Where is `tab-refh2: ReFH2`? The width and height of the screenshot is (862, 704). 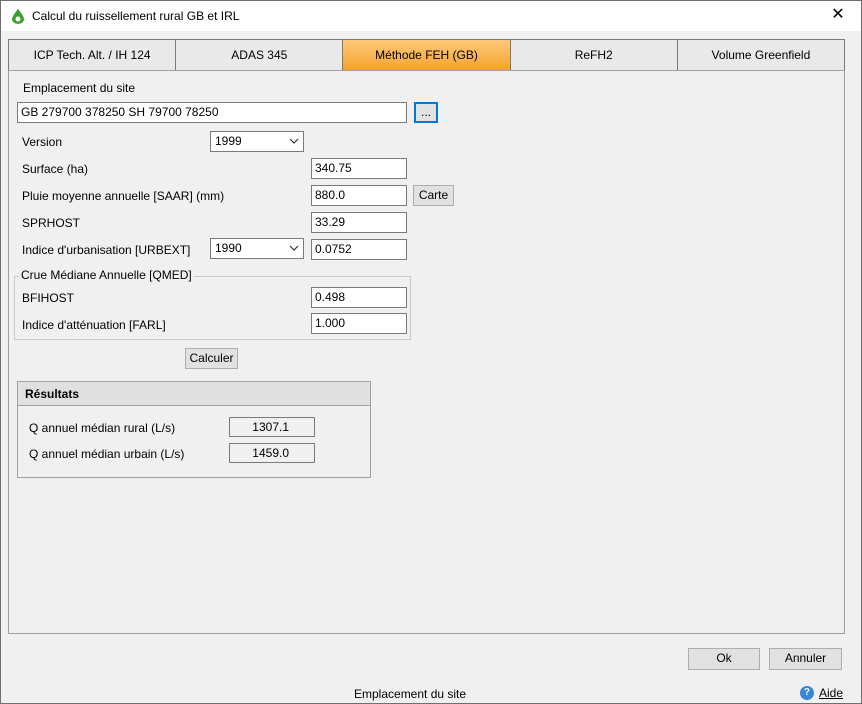
tab-refh2: ReFH2 is located at coordinates (593, 55).